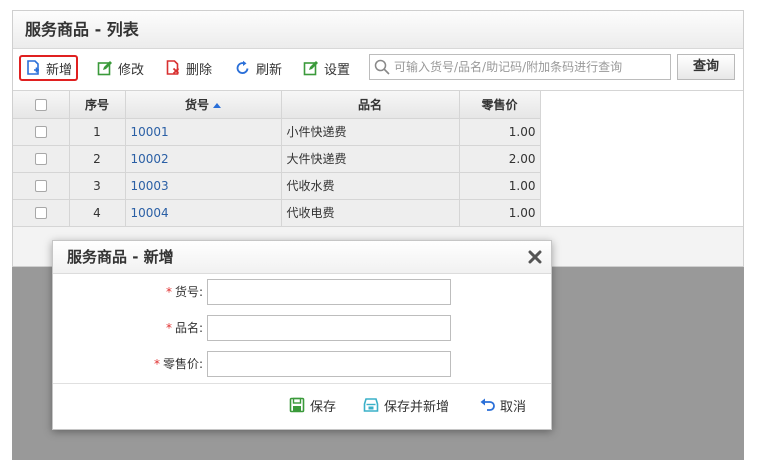  I want to click on search-icon, so click(382, 67).